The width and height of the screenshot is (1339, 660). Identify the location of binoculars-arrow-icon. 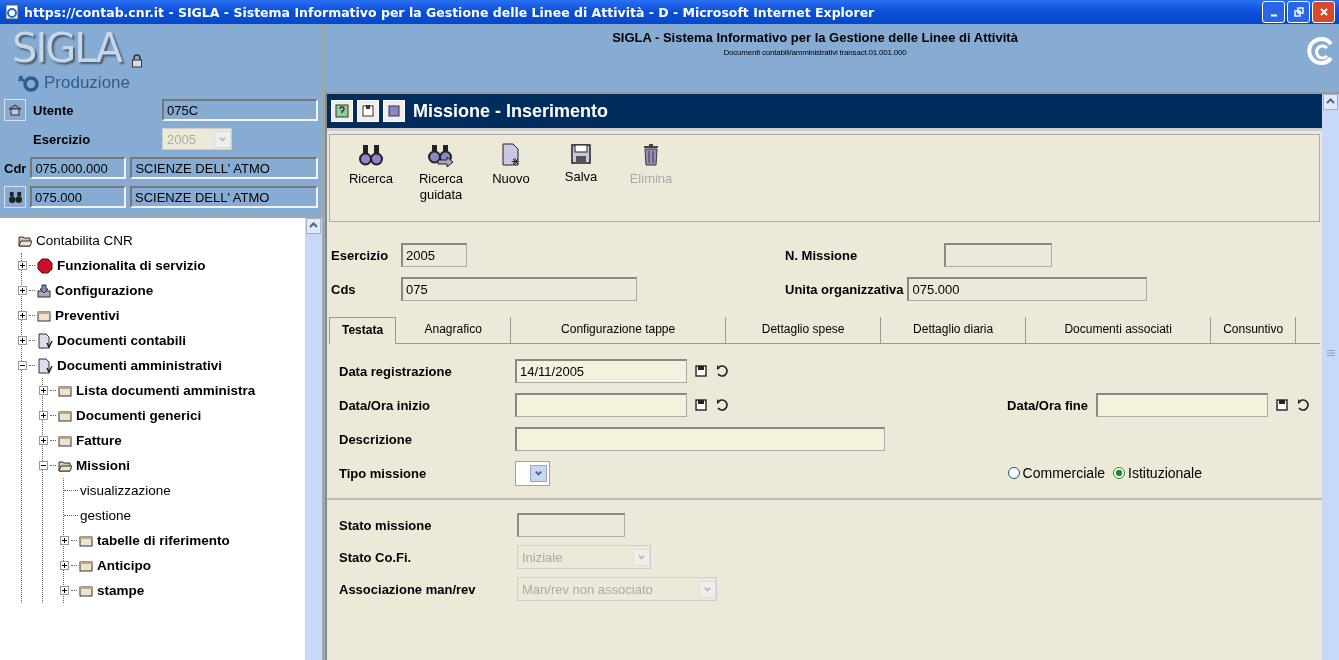
(441, 155).